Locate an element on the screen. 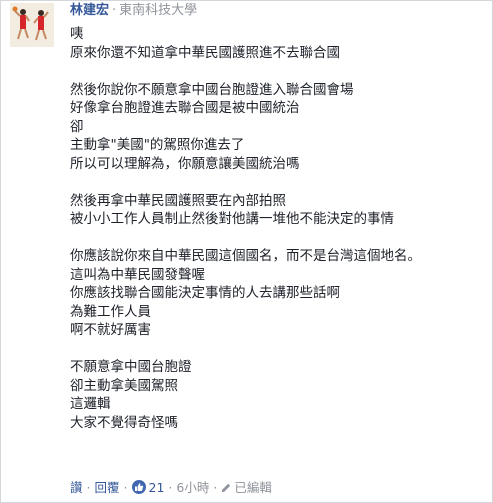 This screenshot has height=503, width=493. comment-line: 你應該找聯合國能決定事情的人去講那些話啊 is located at coordinates (205, 293).